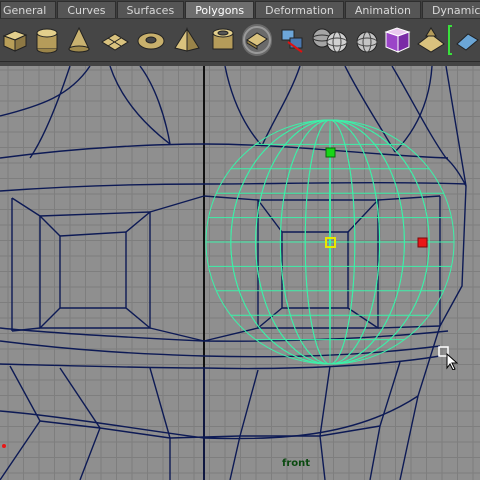 The width and height of the screenshot is (480, 480). I want to click on poly-sphere-alt-icon, so click(367, 40).